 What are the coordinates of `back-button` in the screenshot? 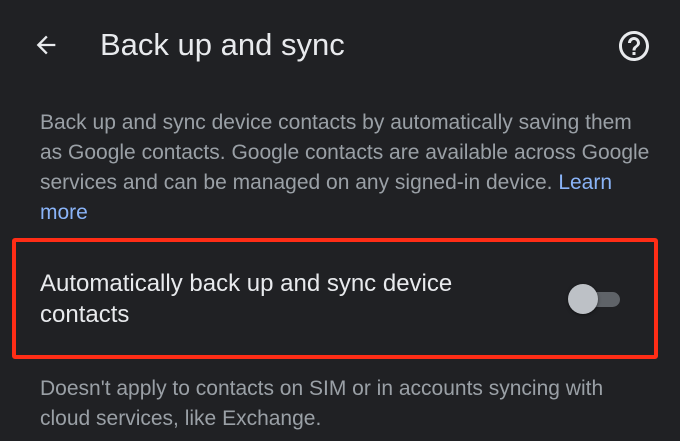 It's located at (46, 45).